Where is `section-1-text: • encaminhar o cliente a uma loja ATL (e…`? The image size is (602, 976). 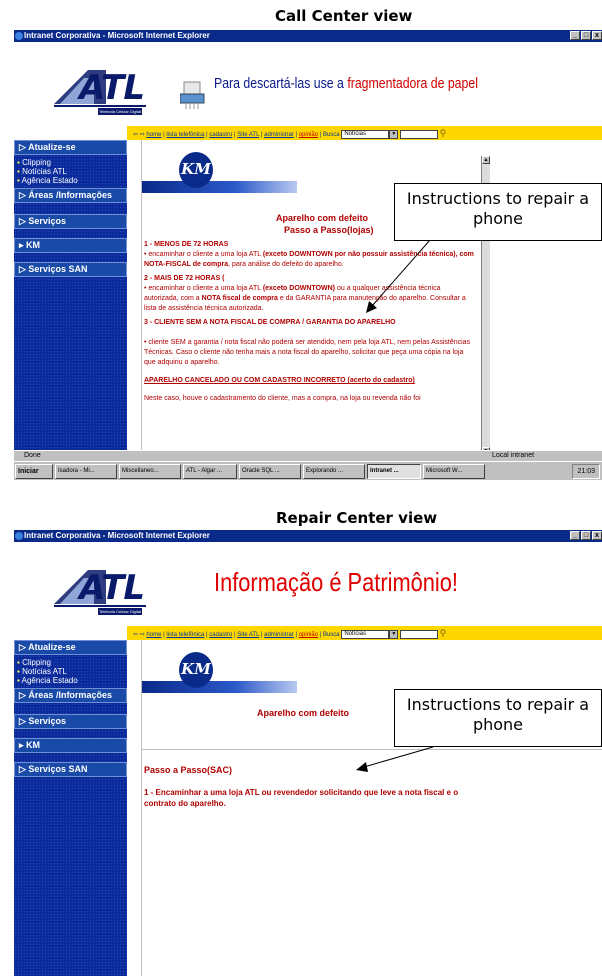
section-1-text: • encaminhar o cliente a uma loja ATL (e… is located at coordinates (309, 259).